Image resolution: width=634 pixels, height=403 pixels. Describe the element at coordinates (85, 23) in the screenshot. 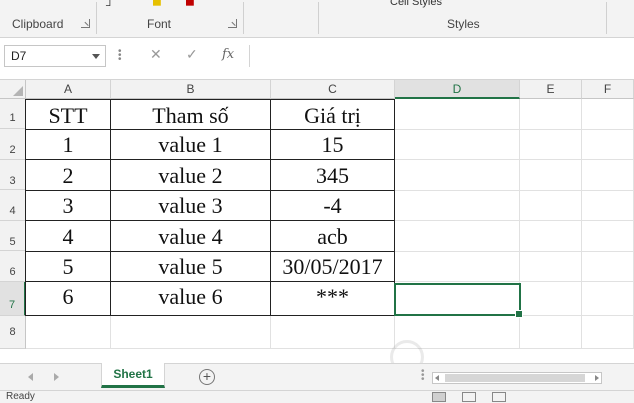

I see `clipboard-launcher-icon` at that location.